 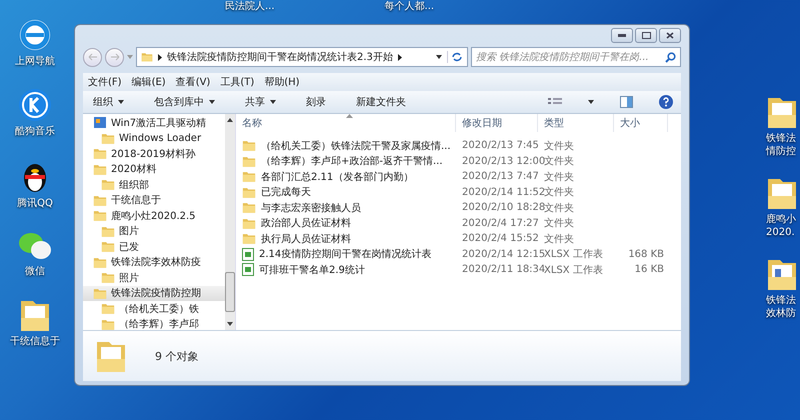 What do you see at coordinates (306, 223) in the screenshot?
I see `file-name: 政治部人员佐证材料` at bounding box center [306, 223].